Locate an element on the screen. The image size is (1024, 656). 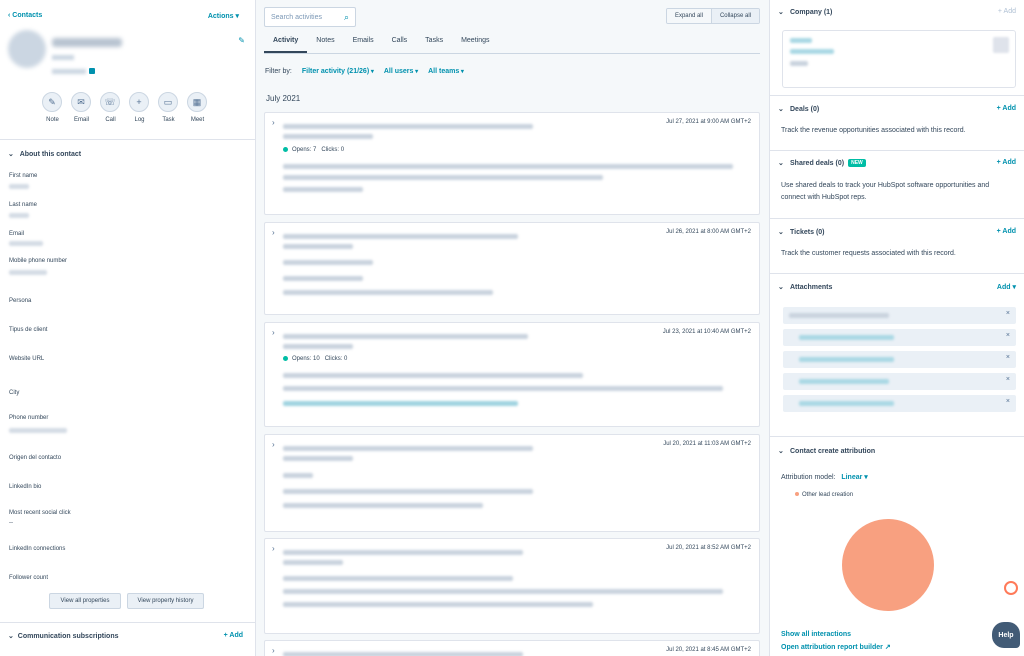
tab-emails: Emails is located at coordinates (363, 42).